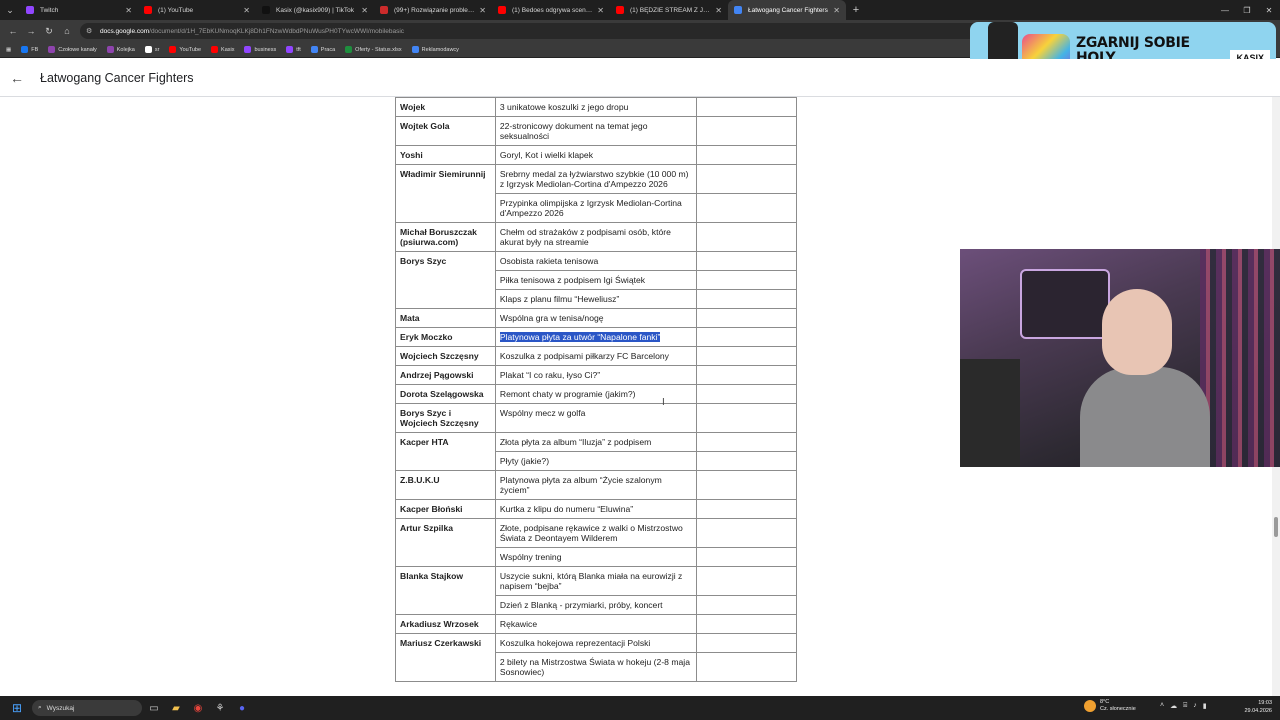  Describe the element at coordinates (1247, 10) in the screenshot. I see `maximize-icon: ❐` at that location.